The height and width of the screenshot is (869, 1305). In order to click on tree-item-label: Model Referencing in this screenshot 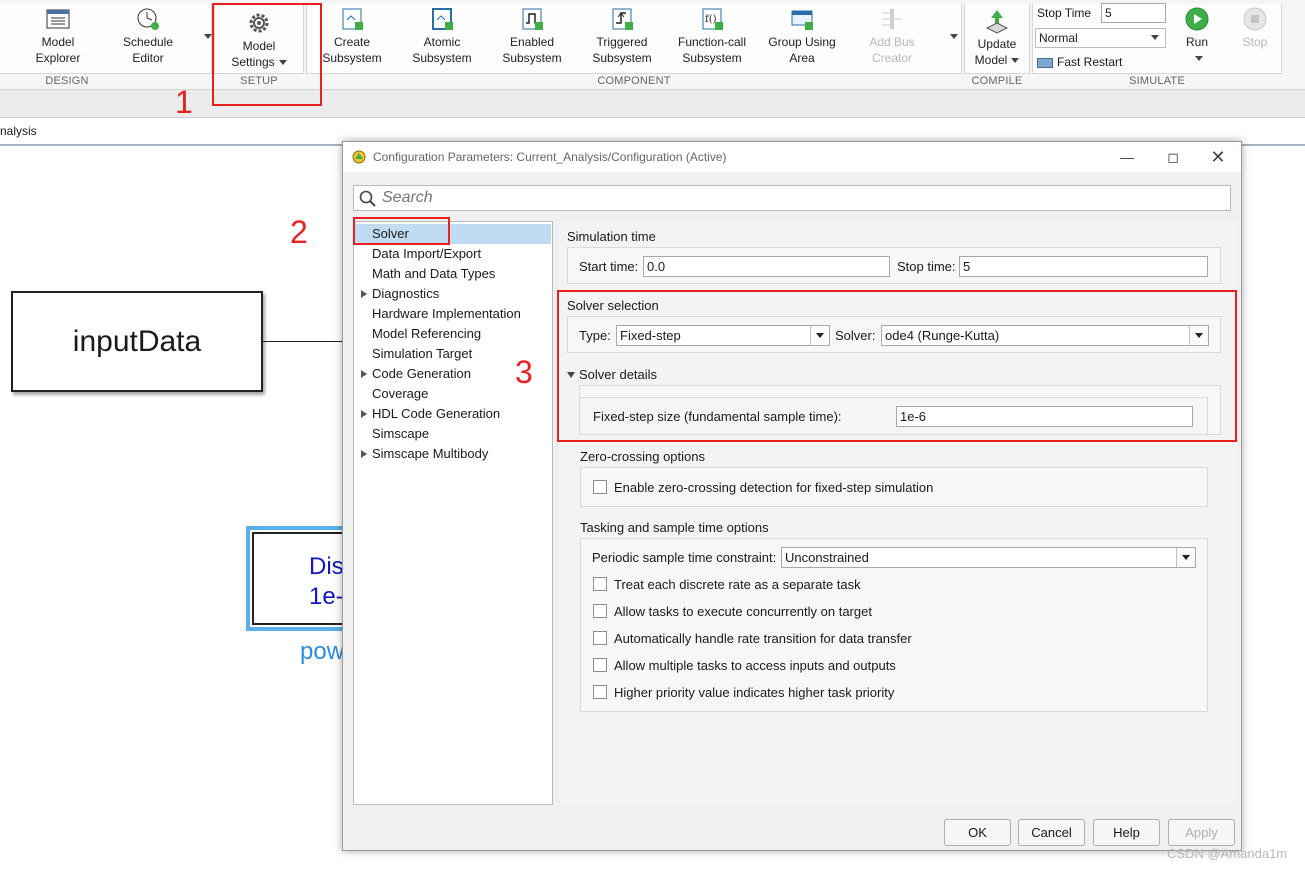, I will do `click(427, 333)`.